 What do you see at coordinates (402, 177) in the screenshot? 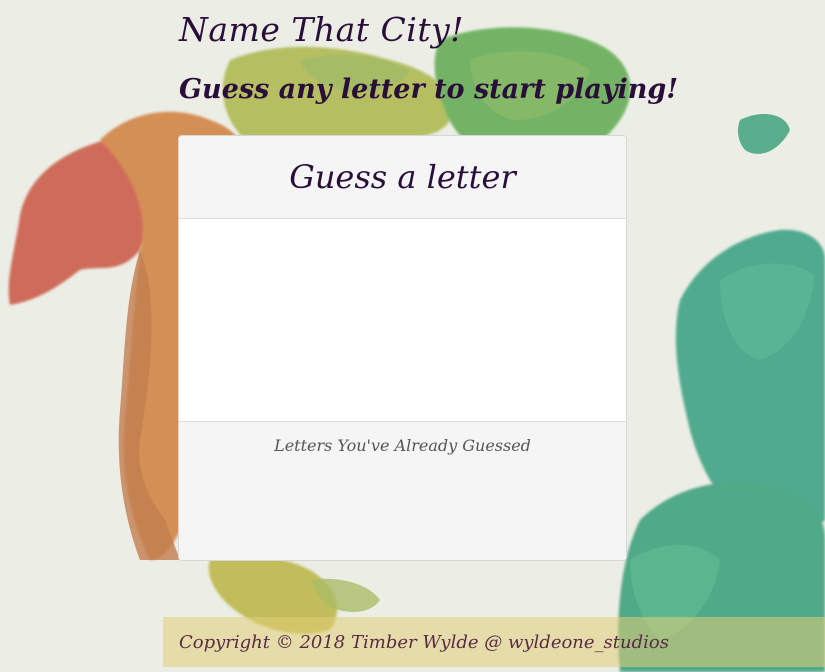
I see `panel-heading: Guess a letter` at bounding box center [402, 177].